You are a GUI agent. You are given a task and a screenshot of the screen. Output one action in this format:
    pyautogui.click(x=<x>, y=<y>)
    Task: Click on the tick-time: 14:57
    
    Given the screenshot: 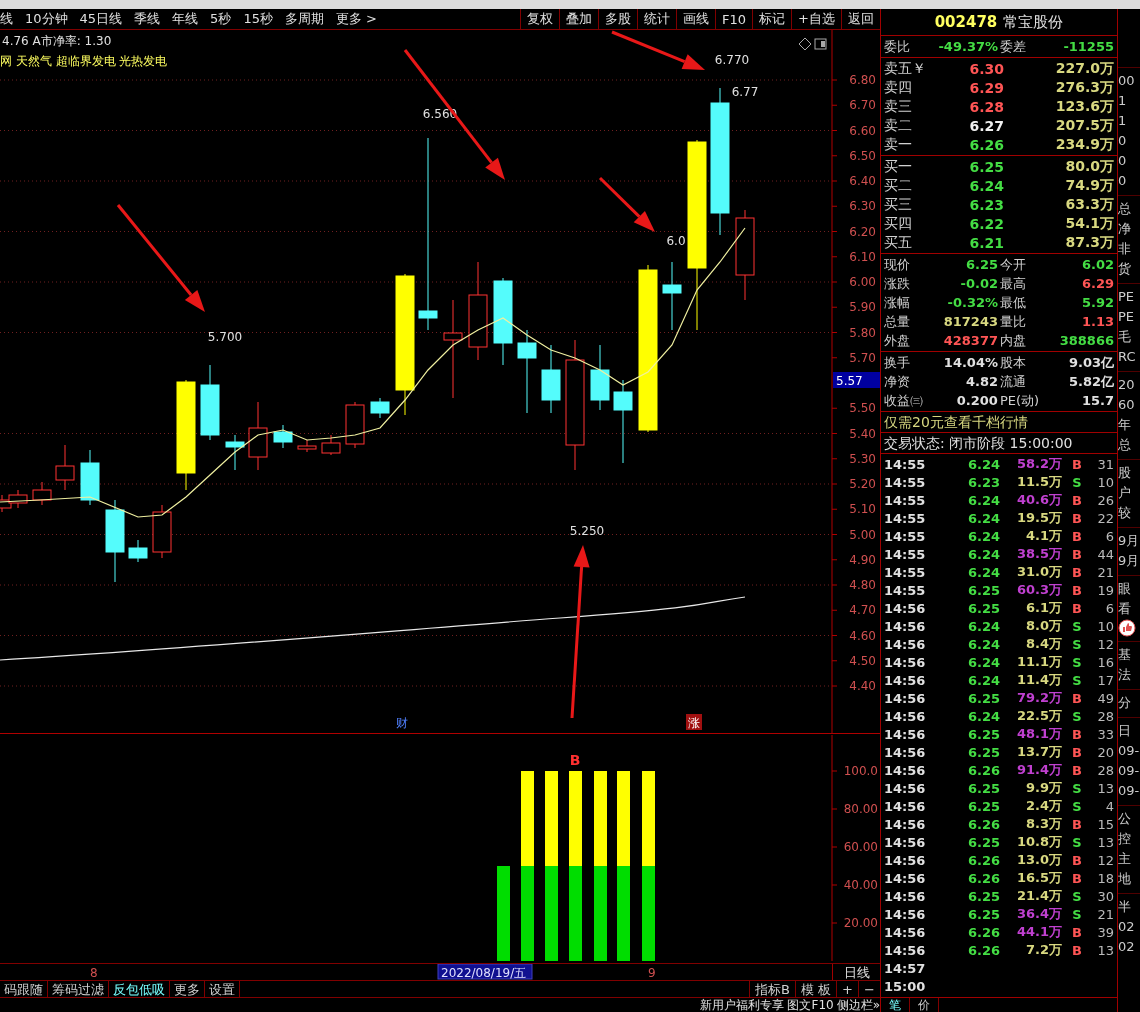 What is the action you would take?
    pyautogui.click(x=905, y=968)
    